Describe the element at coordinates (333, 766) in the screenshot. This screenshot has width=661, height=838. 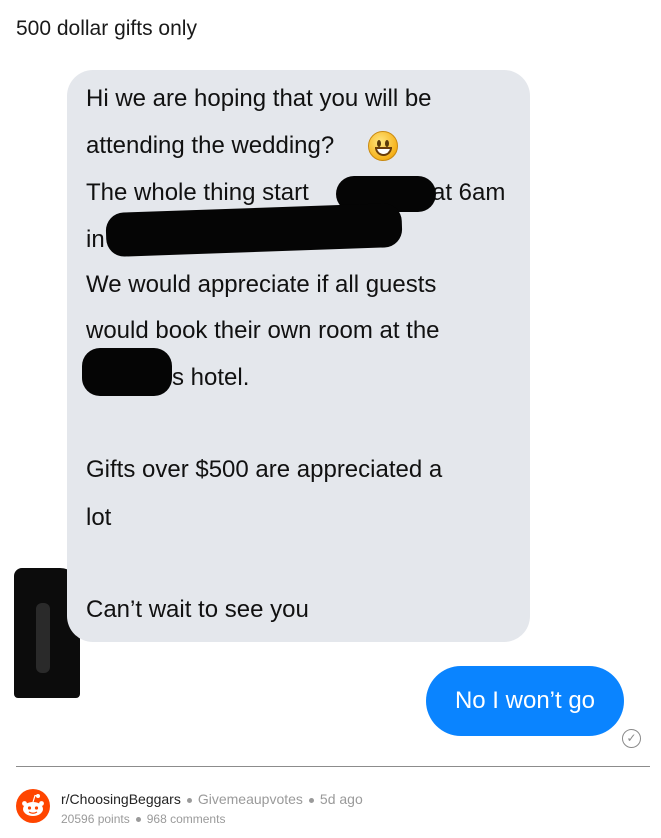
I see `divider` at that location.